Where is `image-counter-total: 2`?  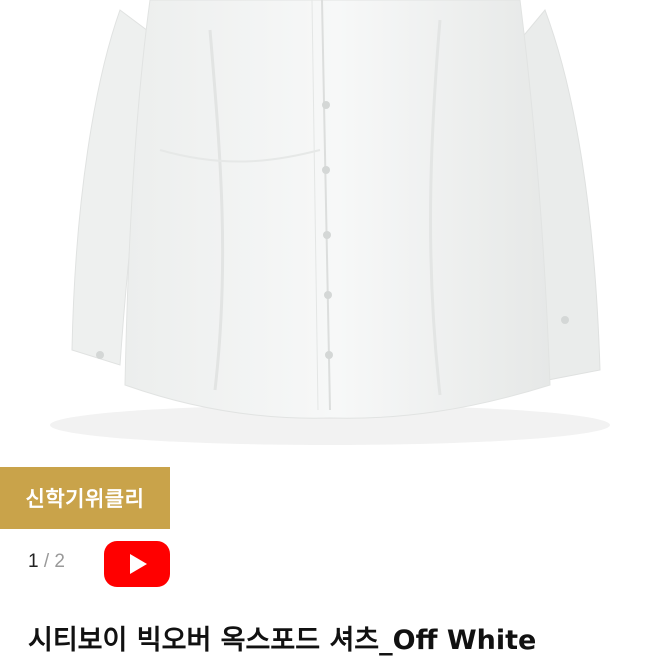
image-counter-total: 2 is located at coordinates (59, 561).